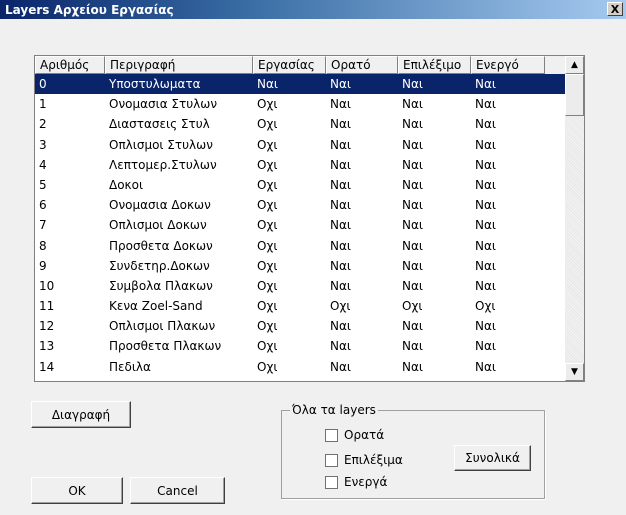  What do you see at coordinates (47, 285) in the screenshot?
I see `table-cell: 10` at bounding box center [47, 285].